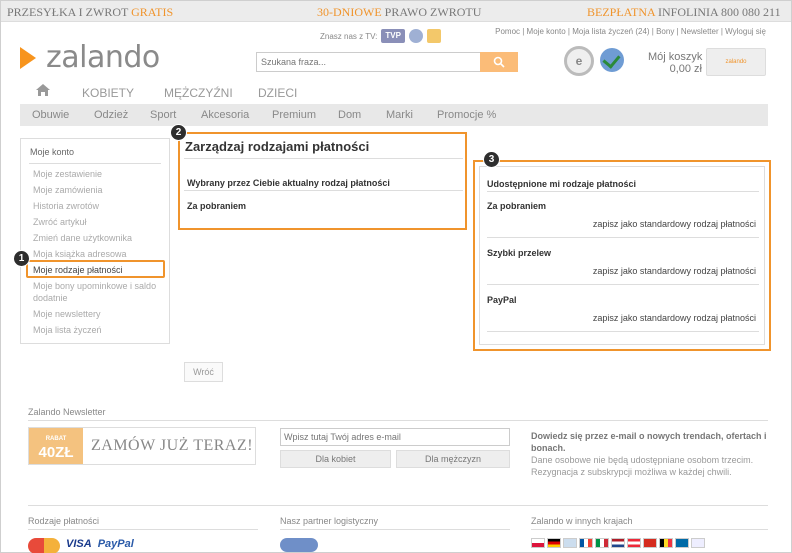  I want to click on page-title: Zarządzaj rodzajami płatności, so click(277, 146).